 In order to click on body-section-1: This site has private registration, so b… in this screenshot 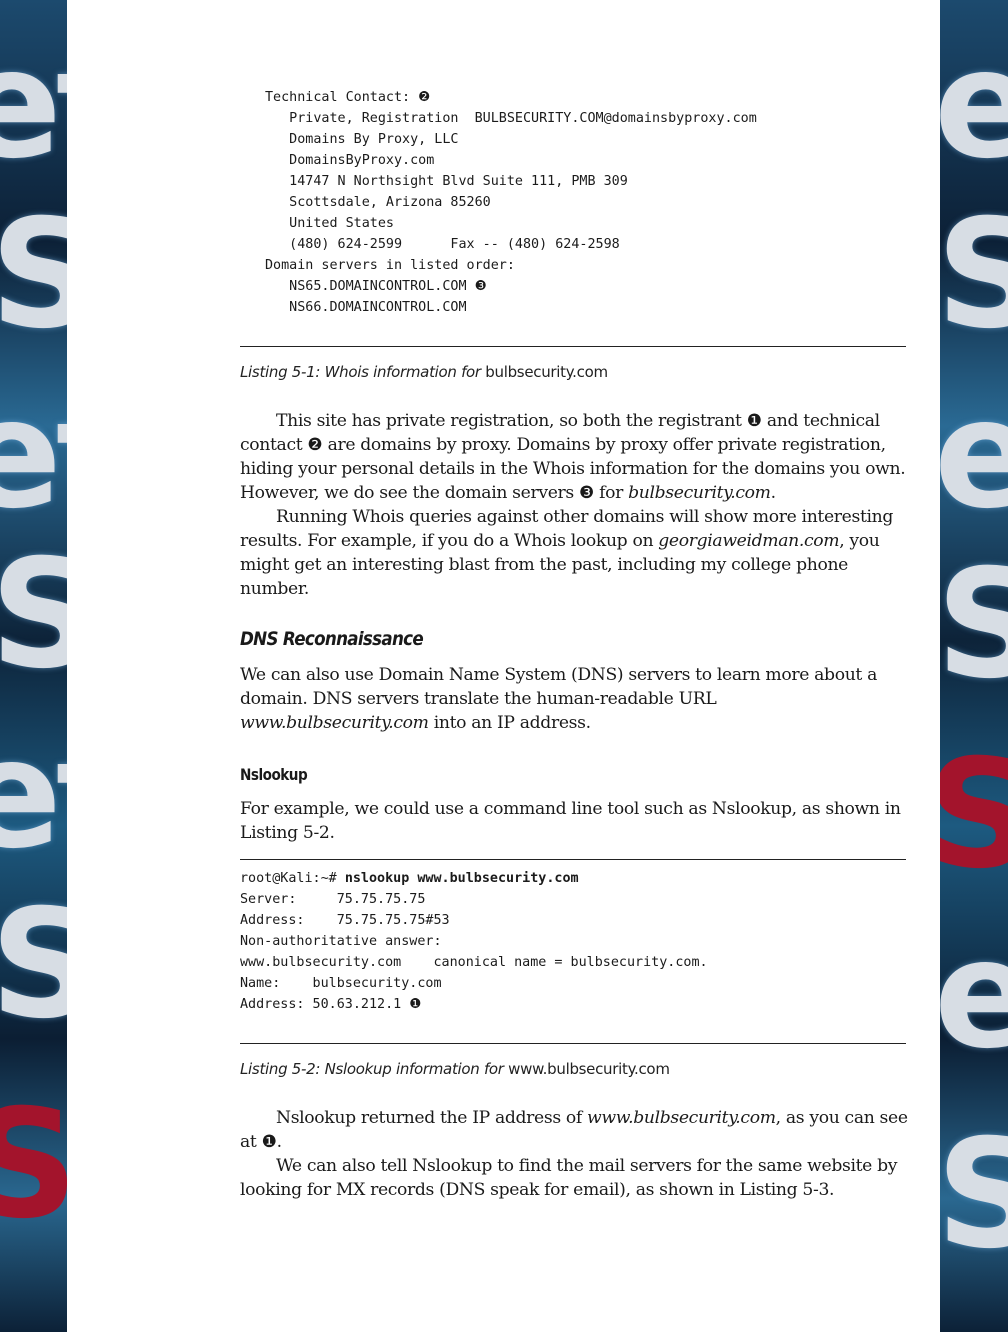, I will do `click(574, 505)`.